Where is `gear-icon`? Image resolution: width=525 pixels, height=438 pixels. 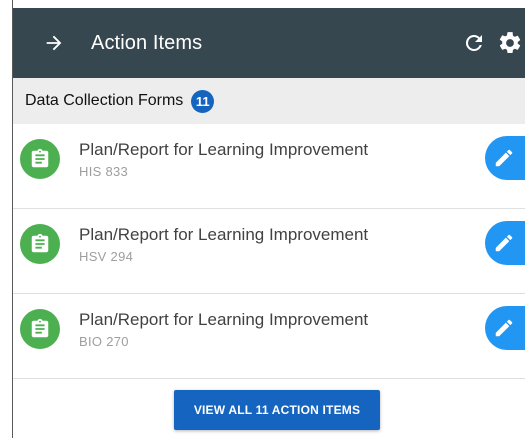
gear-icon is located at coordinates (510, 42).